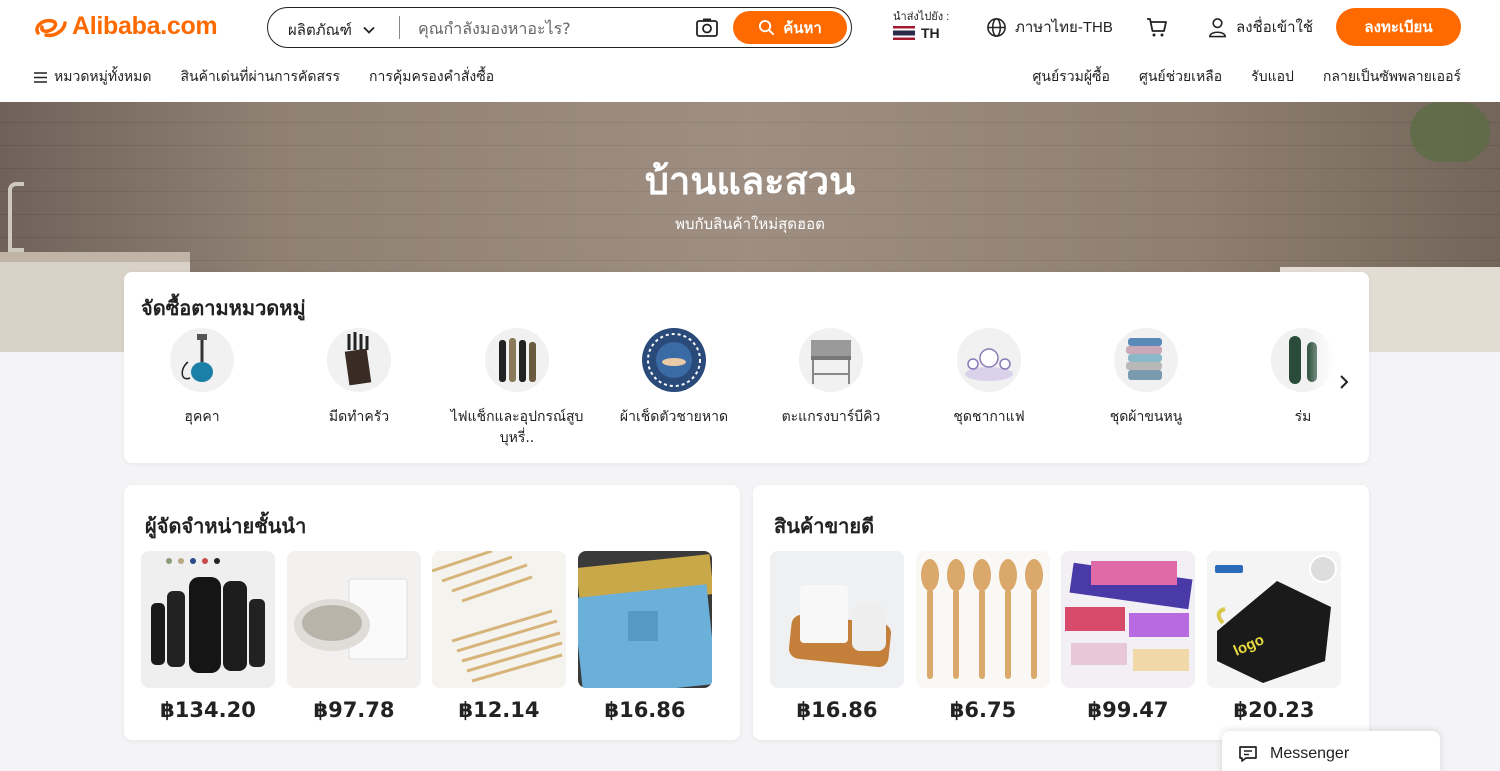 The width and height of the screenshot is (1500, 771). I want to click on category-item-tea-set: ชุดชากาแฟ, so click(989, 378).